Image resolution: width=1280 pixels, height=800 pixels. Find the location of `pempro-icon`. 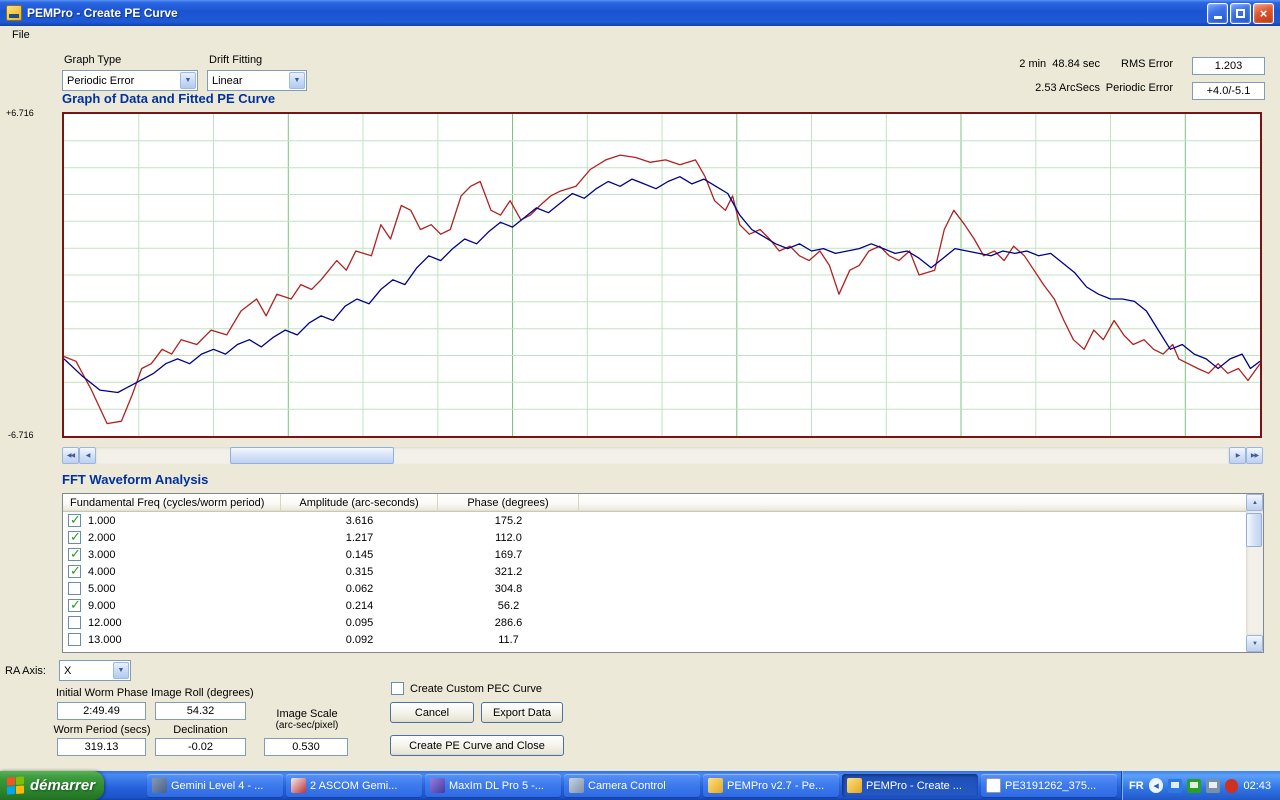

pempro-icon is located at coordinates (715, 785).